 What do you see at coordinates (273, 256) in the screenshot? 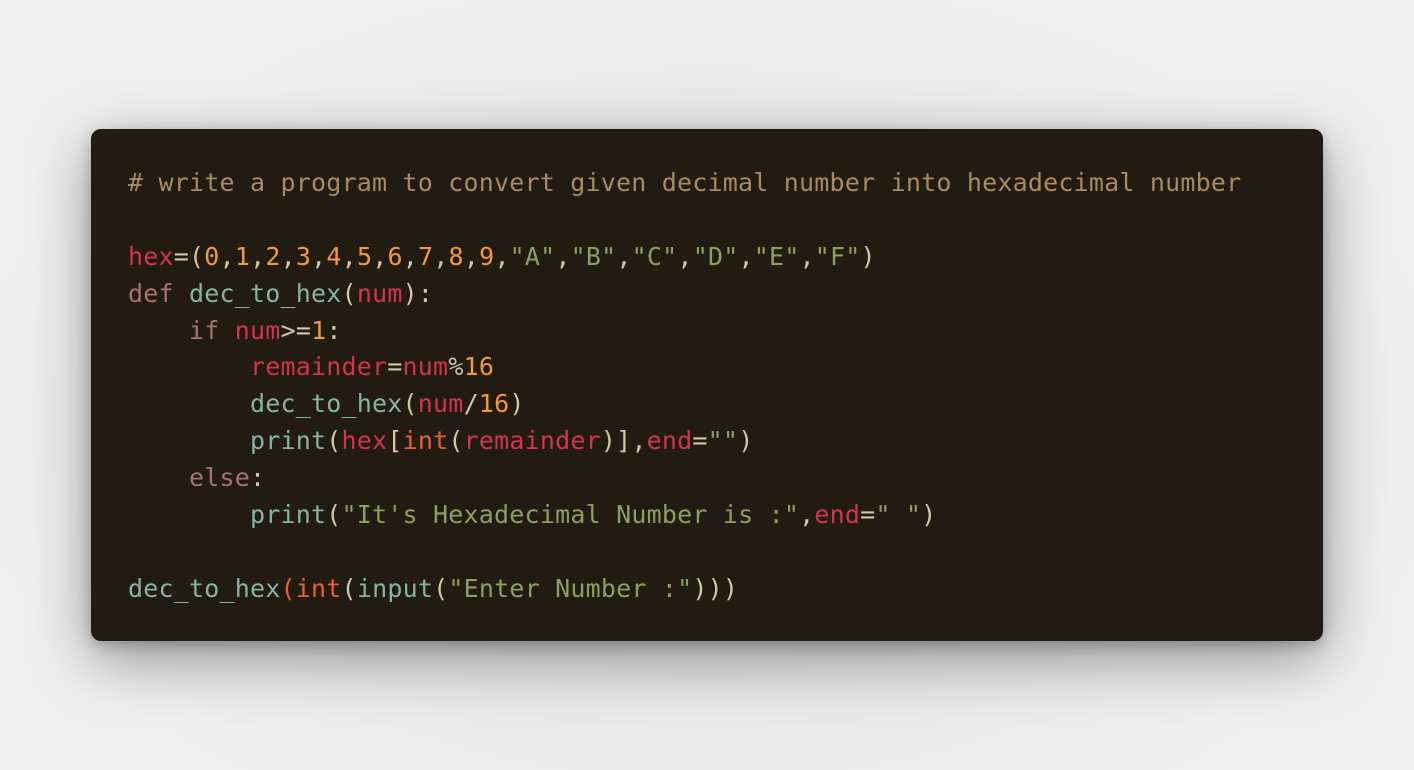
I see `code-token-num: 2` at bounding box center [273, 256].